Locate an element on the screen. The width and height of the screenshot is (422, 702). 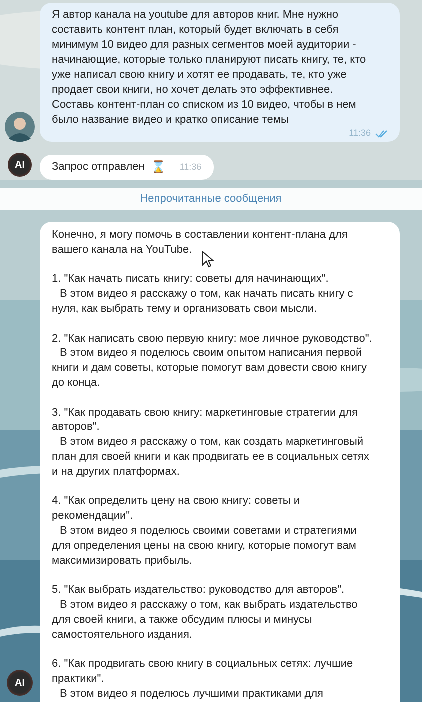
hourglass-icon: ⌛ is located at coordinates (158, 167).